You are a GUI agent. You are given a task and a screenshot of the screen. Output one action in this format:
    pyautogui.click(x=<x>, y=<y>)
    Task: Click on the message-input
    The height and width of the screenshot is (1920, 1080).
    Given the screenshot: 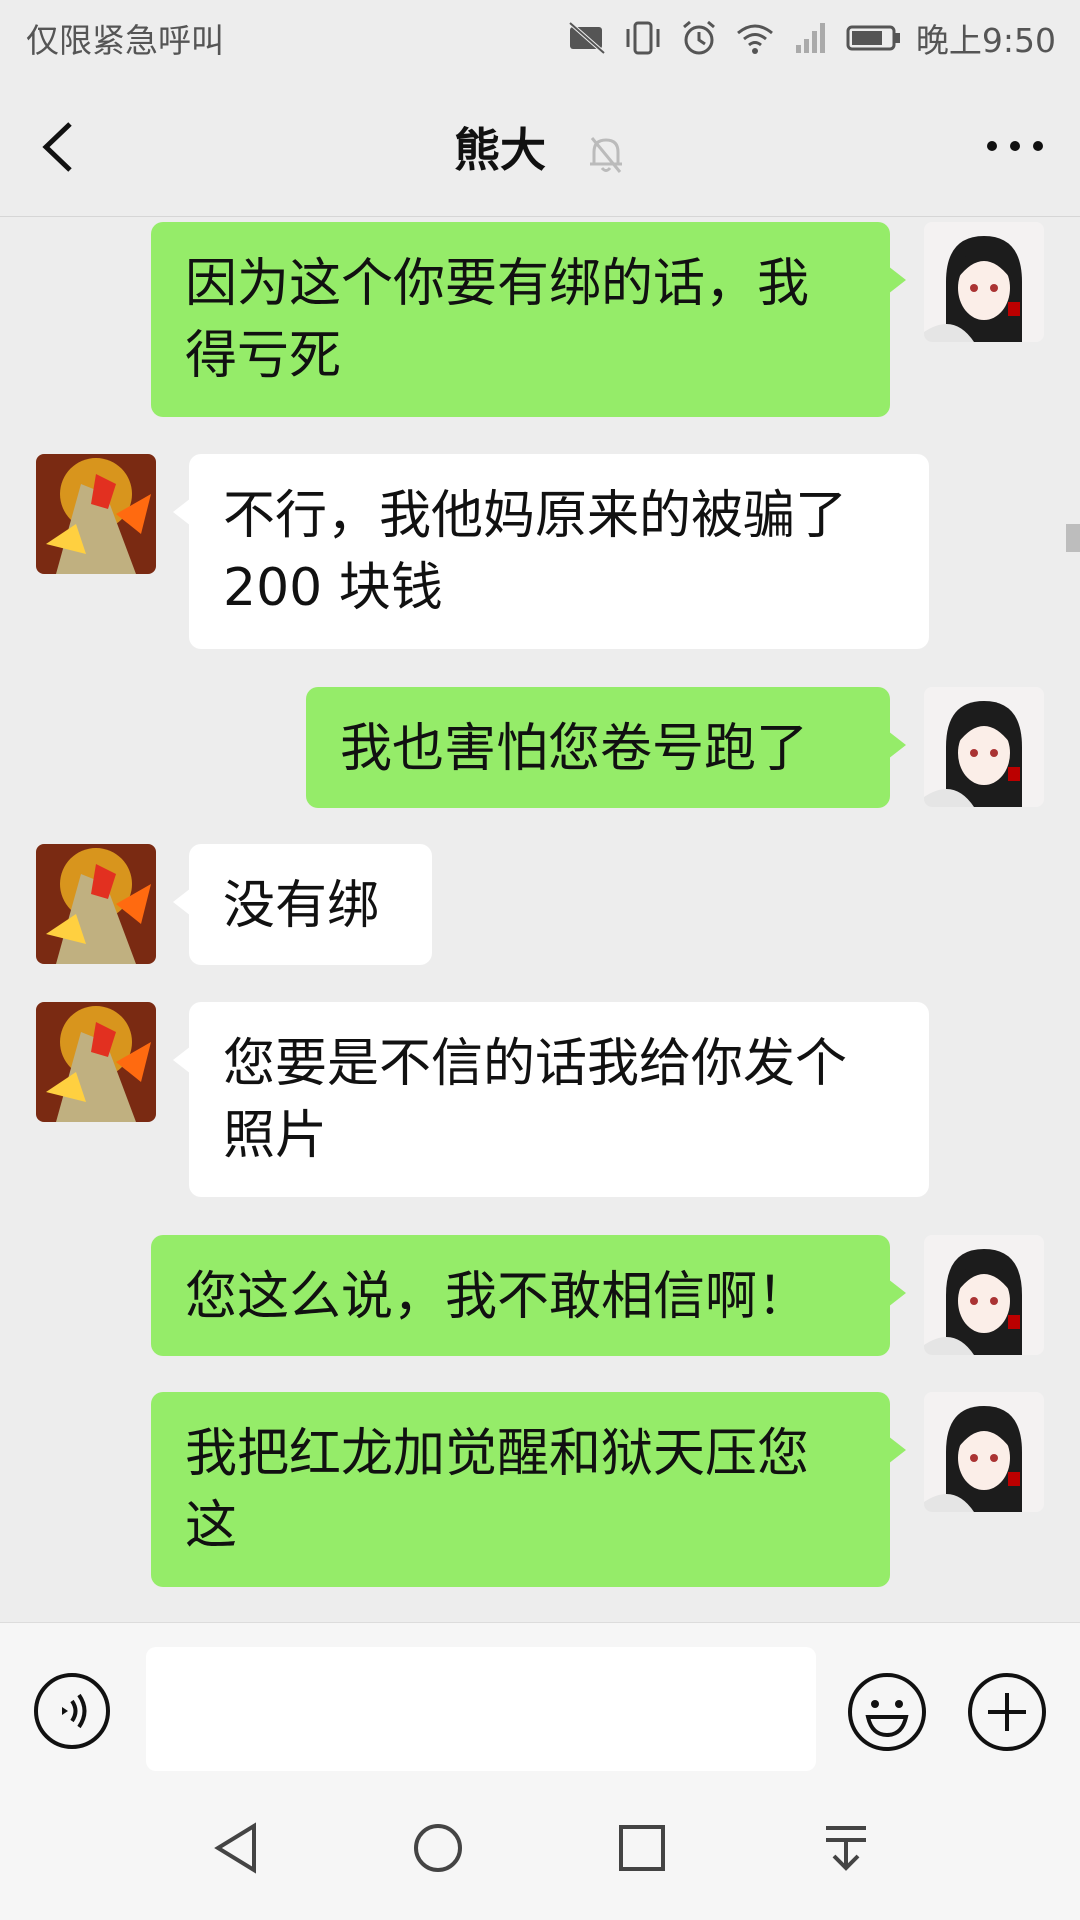 What is the action you would take?
    pyautogui.click(x=481, y=1709)
    